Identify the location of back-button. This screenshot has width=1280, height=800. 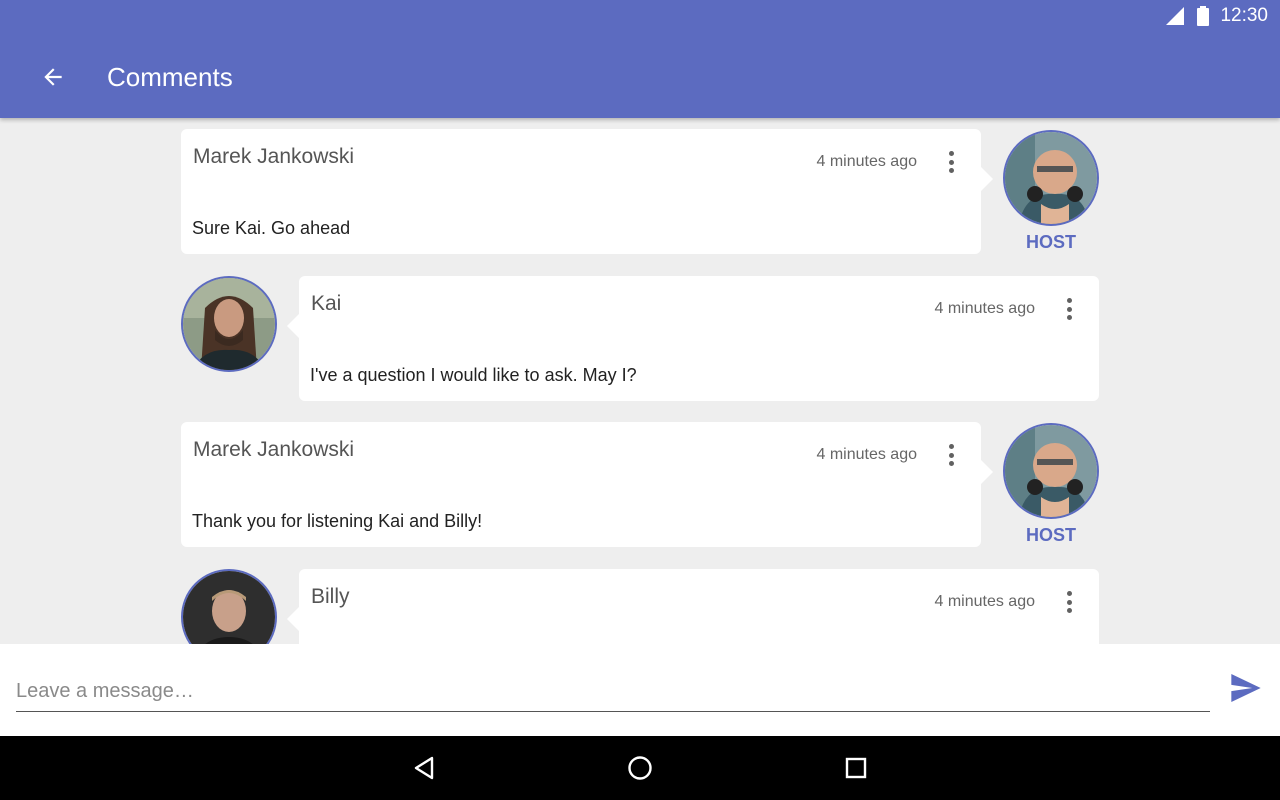
(53, 77).